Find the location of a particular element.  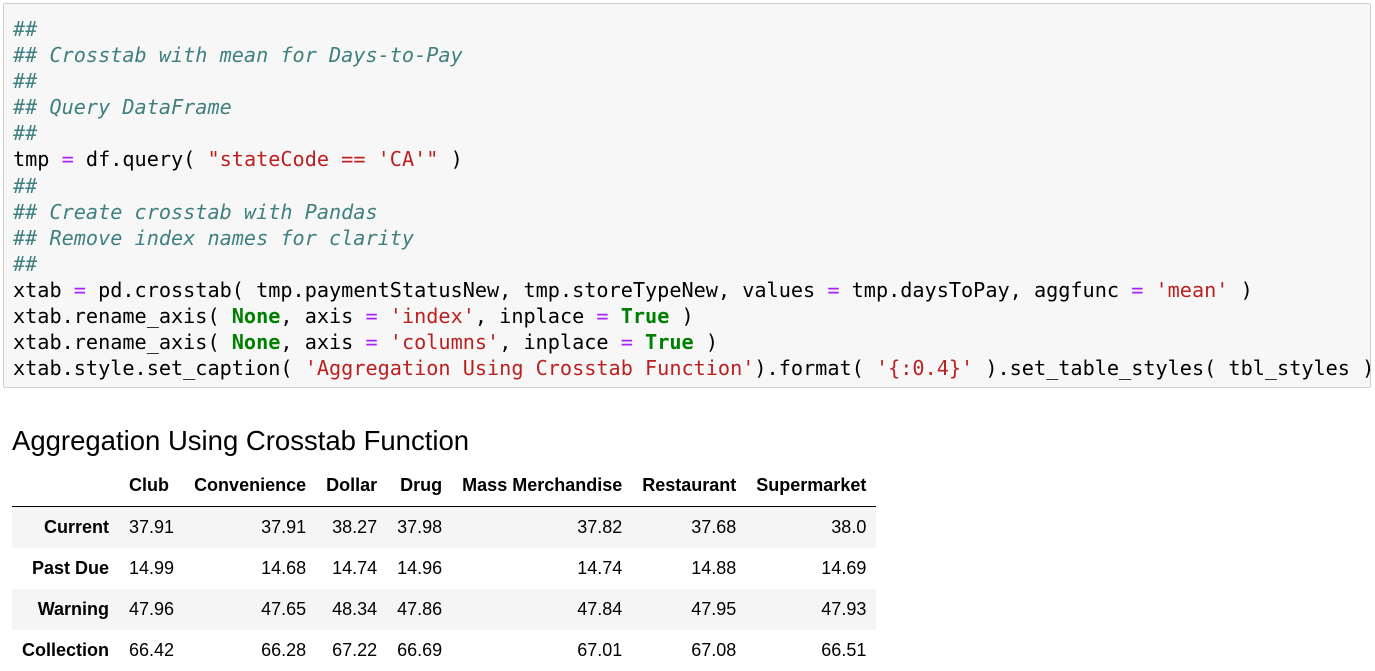

code-token: tmp is located at coordinates (37, 159).